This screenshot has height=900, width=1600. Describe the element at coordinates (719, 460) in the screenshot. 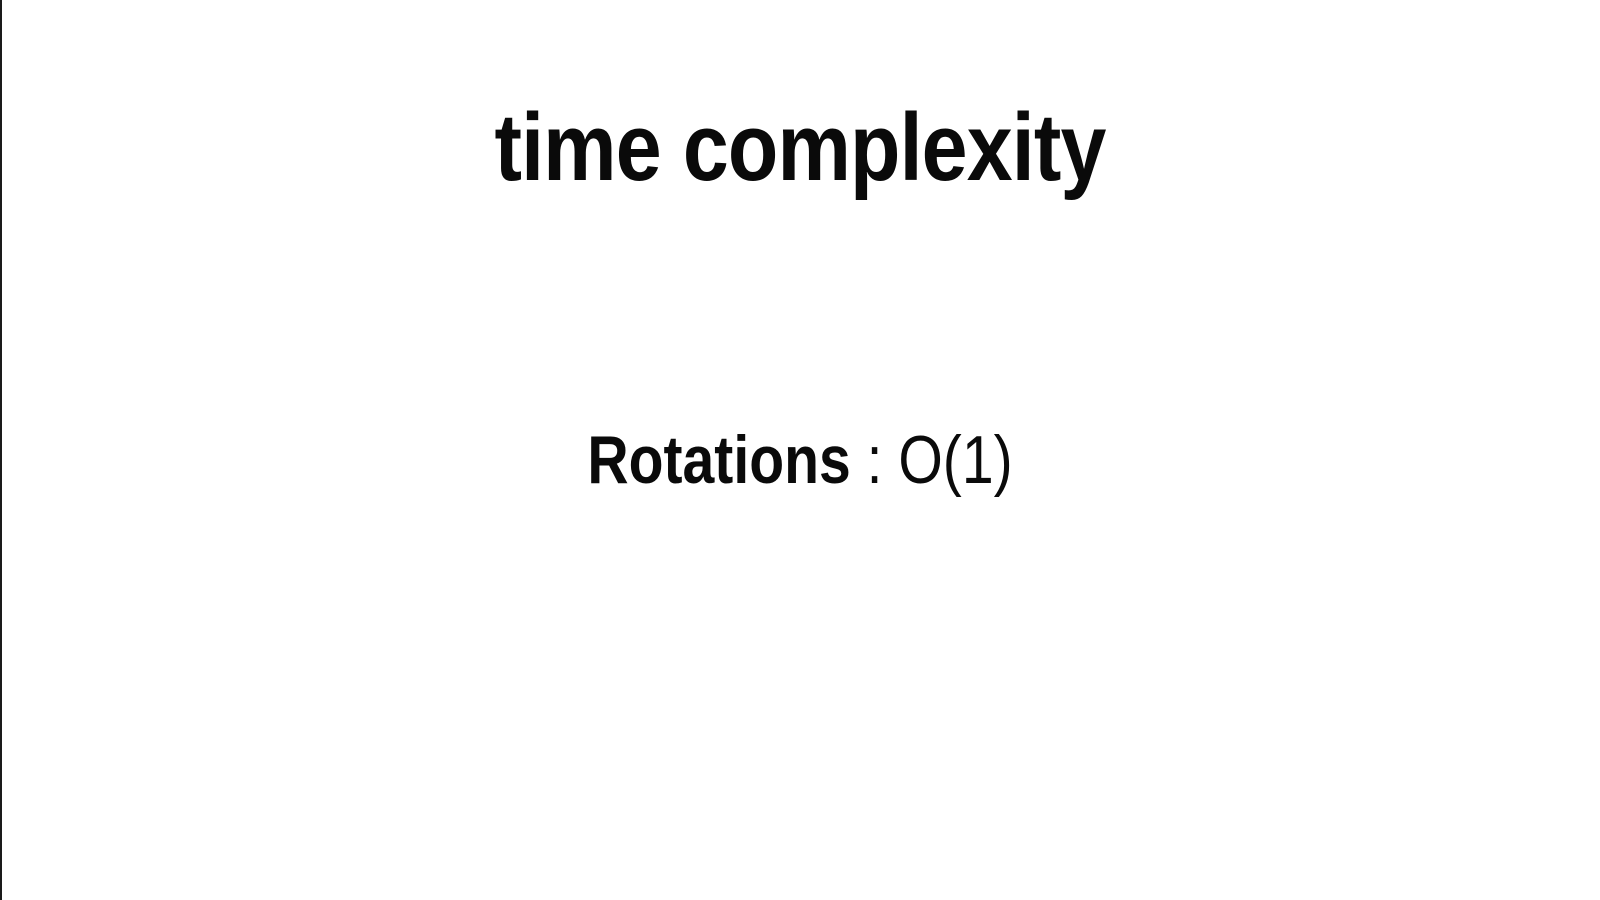

I see `operation-name: Rotations` at that location.